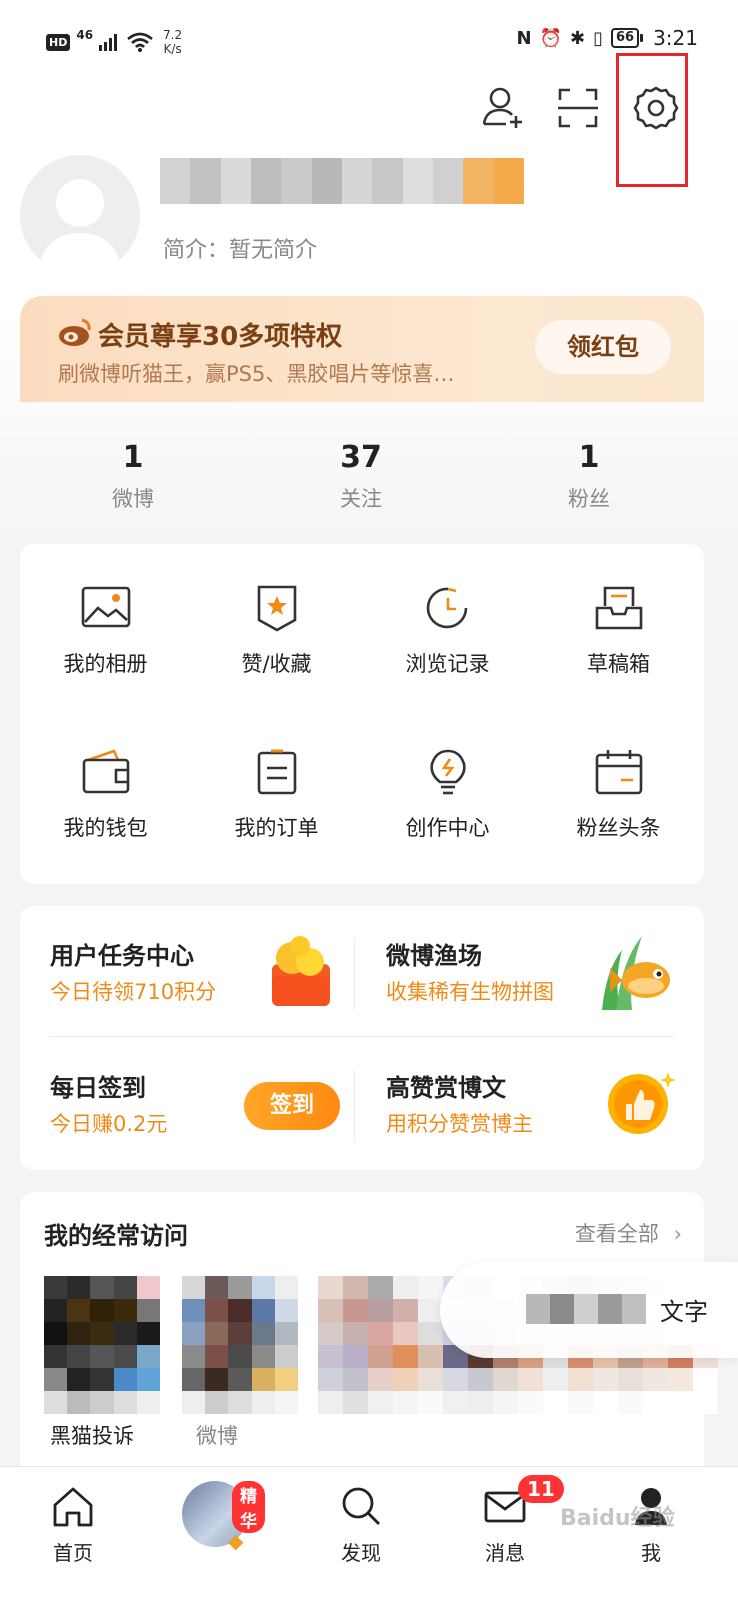 The image size is (738, 1600). Describe the element at coordinates (240, 248) in the screenshot. I see `profile-bio: 简介：暂无简介` at that location.